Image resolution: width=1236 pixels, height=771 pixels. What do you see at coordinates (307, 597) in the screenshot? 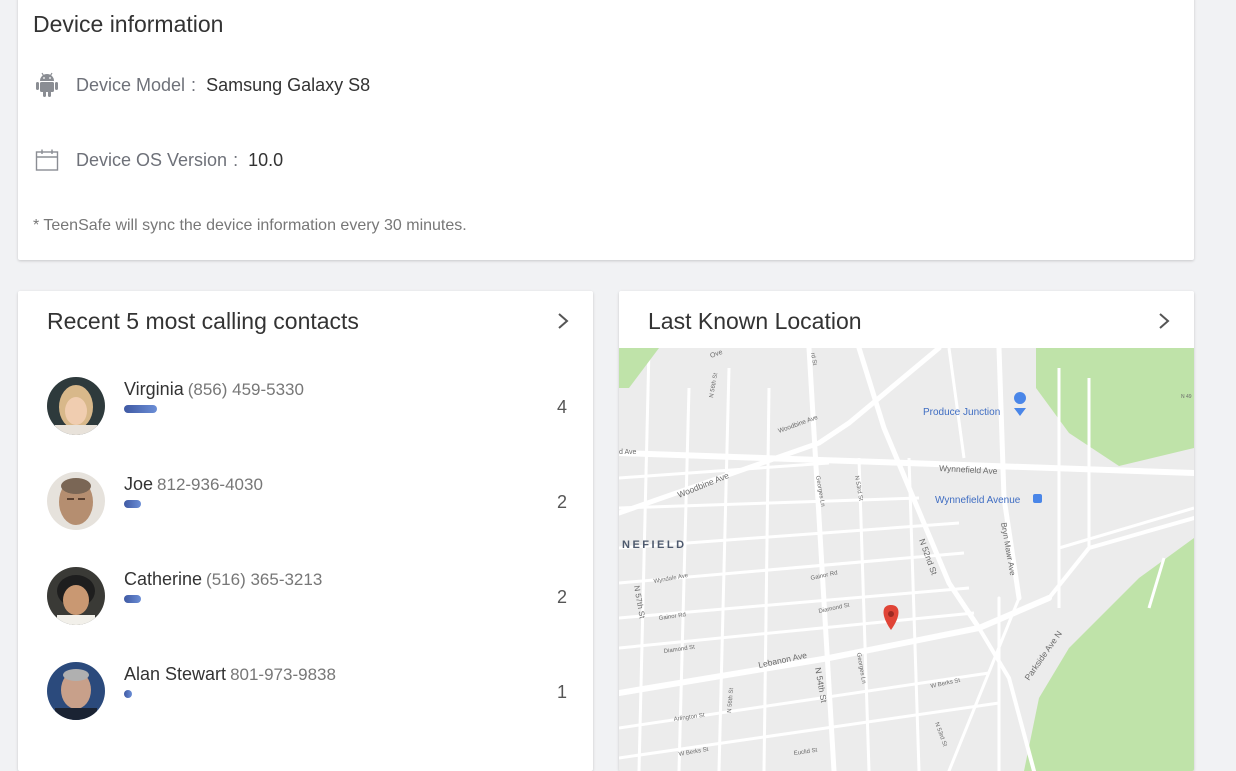
I see `contact-item: Catherine (516) 365-3213 2` at bounding box center [307, 597].